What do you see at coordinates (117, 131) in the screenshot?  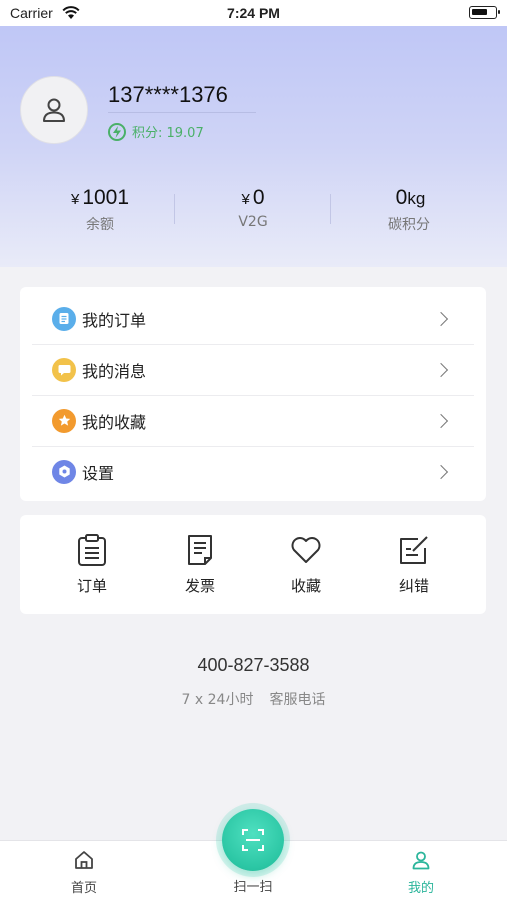 I see `lightning-icon` at bounding box center [117, 131].